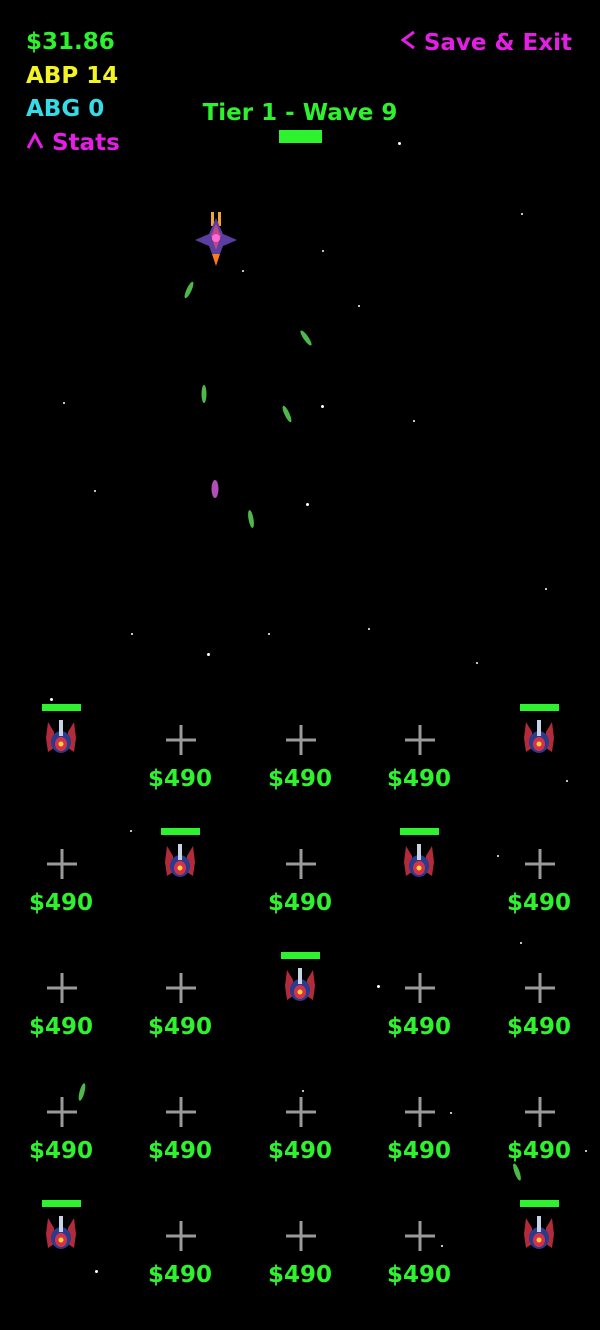  Describe the element at coordinates (216, 239) in the screenshot. I see `enemy-ship-icon` at that location.